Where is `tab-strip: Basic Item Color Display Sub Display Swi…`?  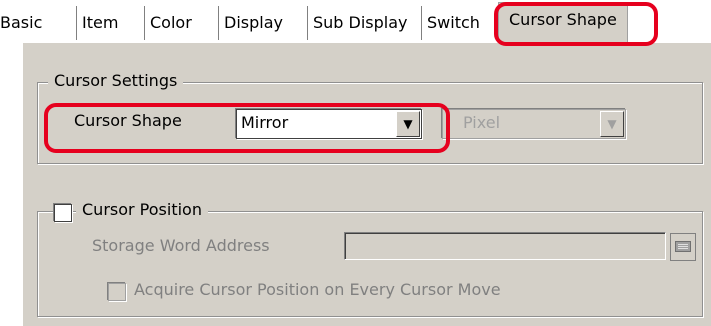
tab-strip: Basic Item Color Display Sub Display Swi… is located at coordinates (355, 22).